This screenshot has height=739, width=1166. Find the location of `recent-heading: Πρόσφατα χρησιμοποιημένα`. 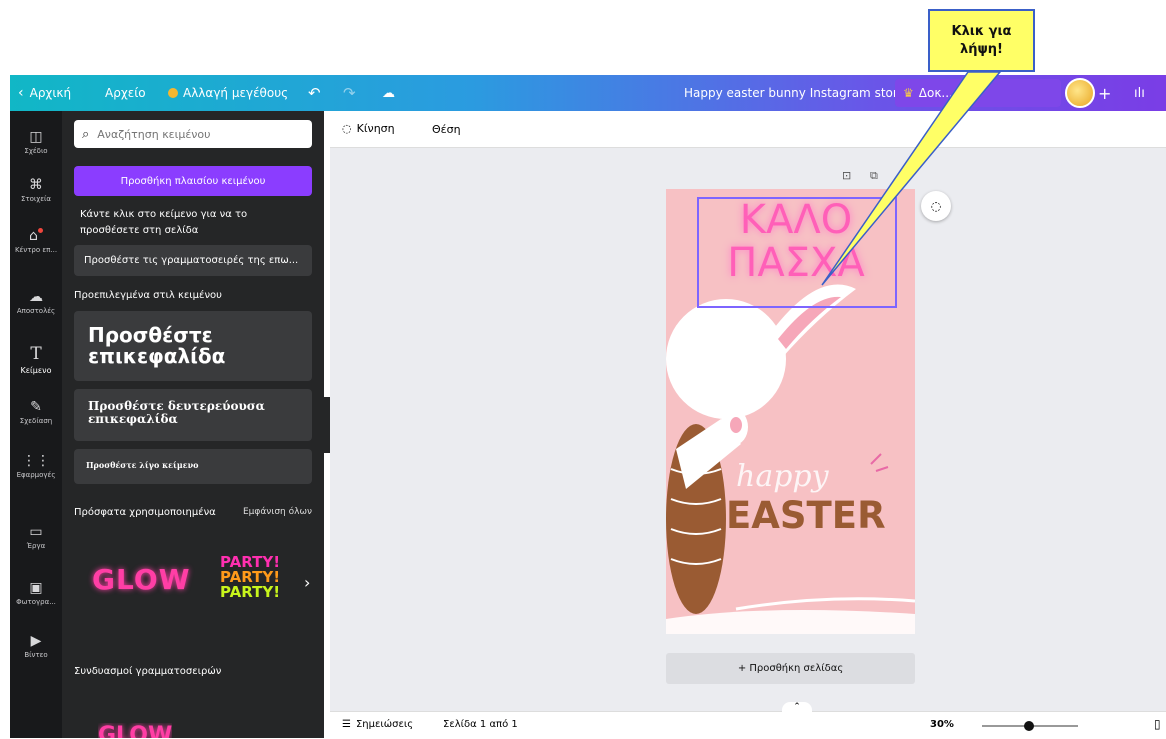

recent-heading: Πρόσφατα χρησιμοποιημένα is located at coordinates (145, 512).